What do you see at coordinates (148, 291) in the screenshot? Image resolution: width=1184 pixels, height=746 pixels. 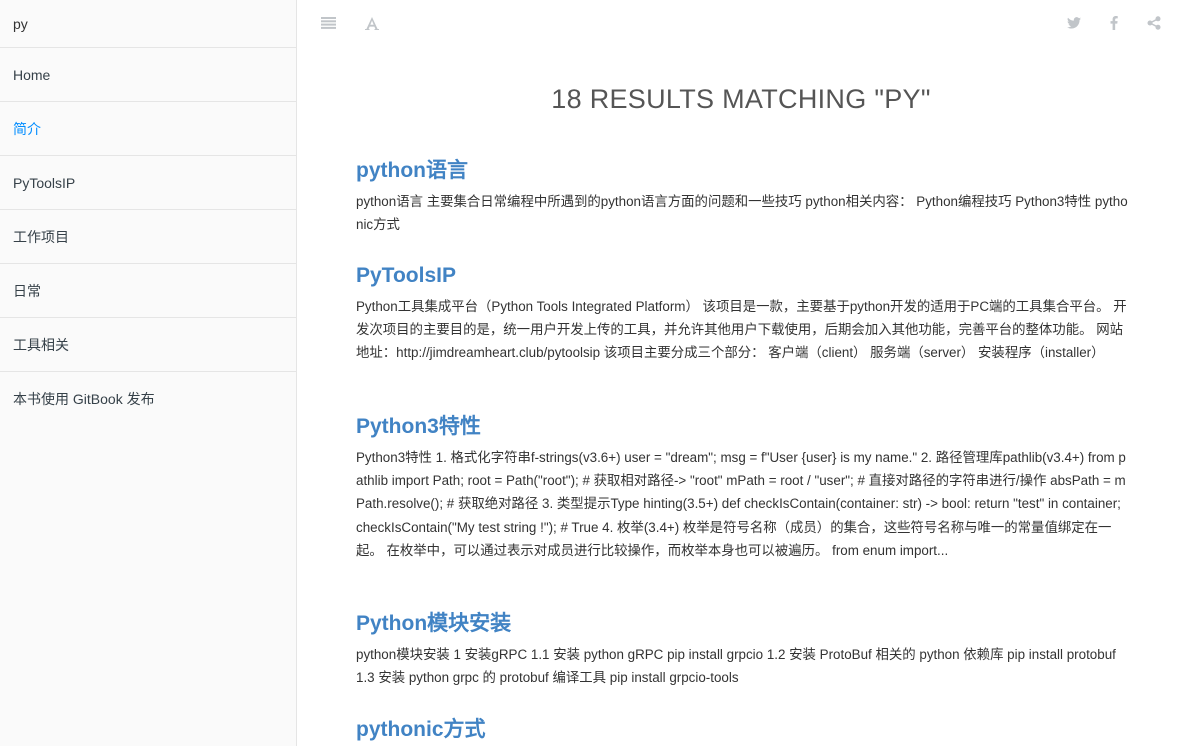 I see `sidebar-item-daily: 日常` at bounding box center [148, 291].